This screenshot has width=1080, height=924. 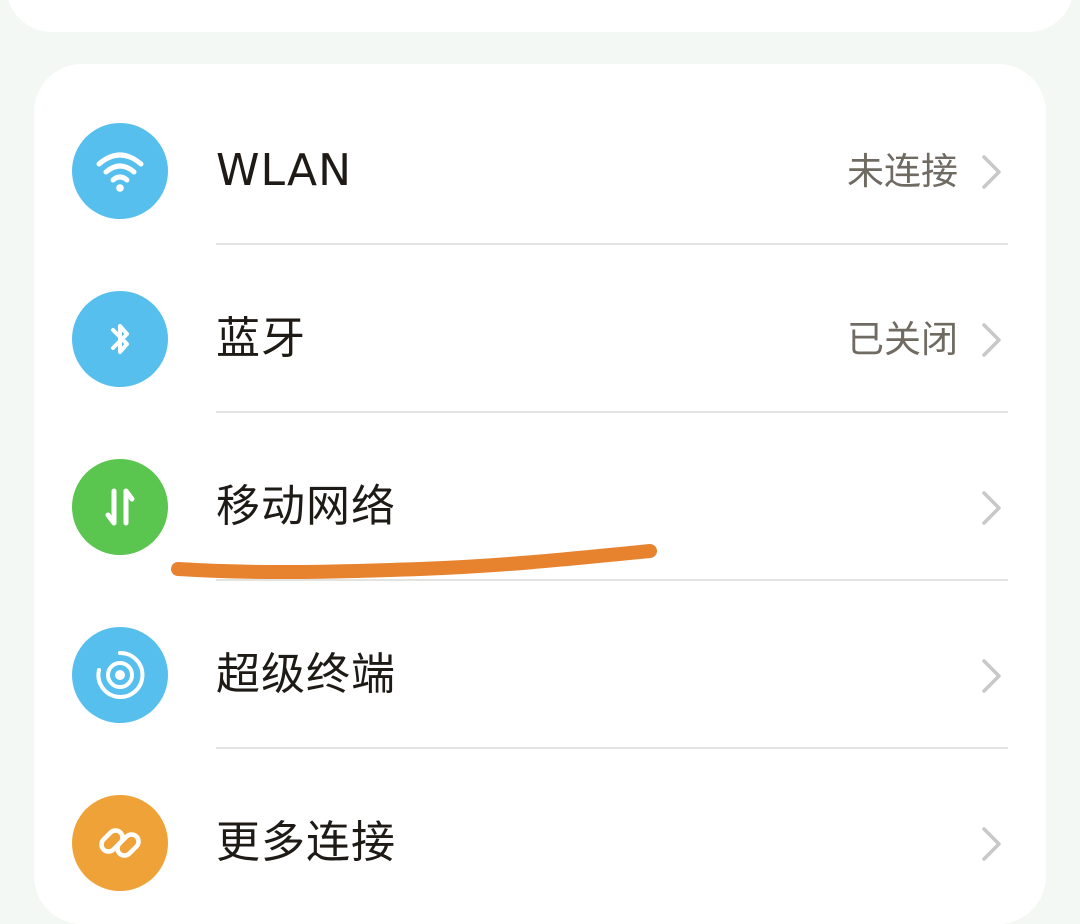 I want to click on bluetooth-label: 蓝牙, so click(x=261, y=338).